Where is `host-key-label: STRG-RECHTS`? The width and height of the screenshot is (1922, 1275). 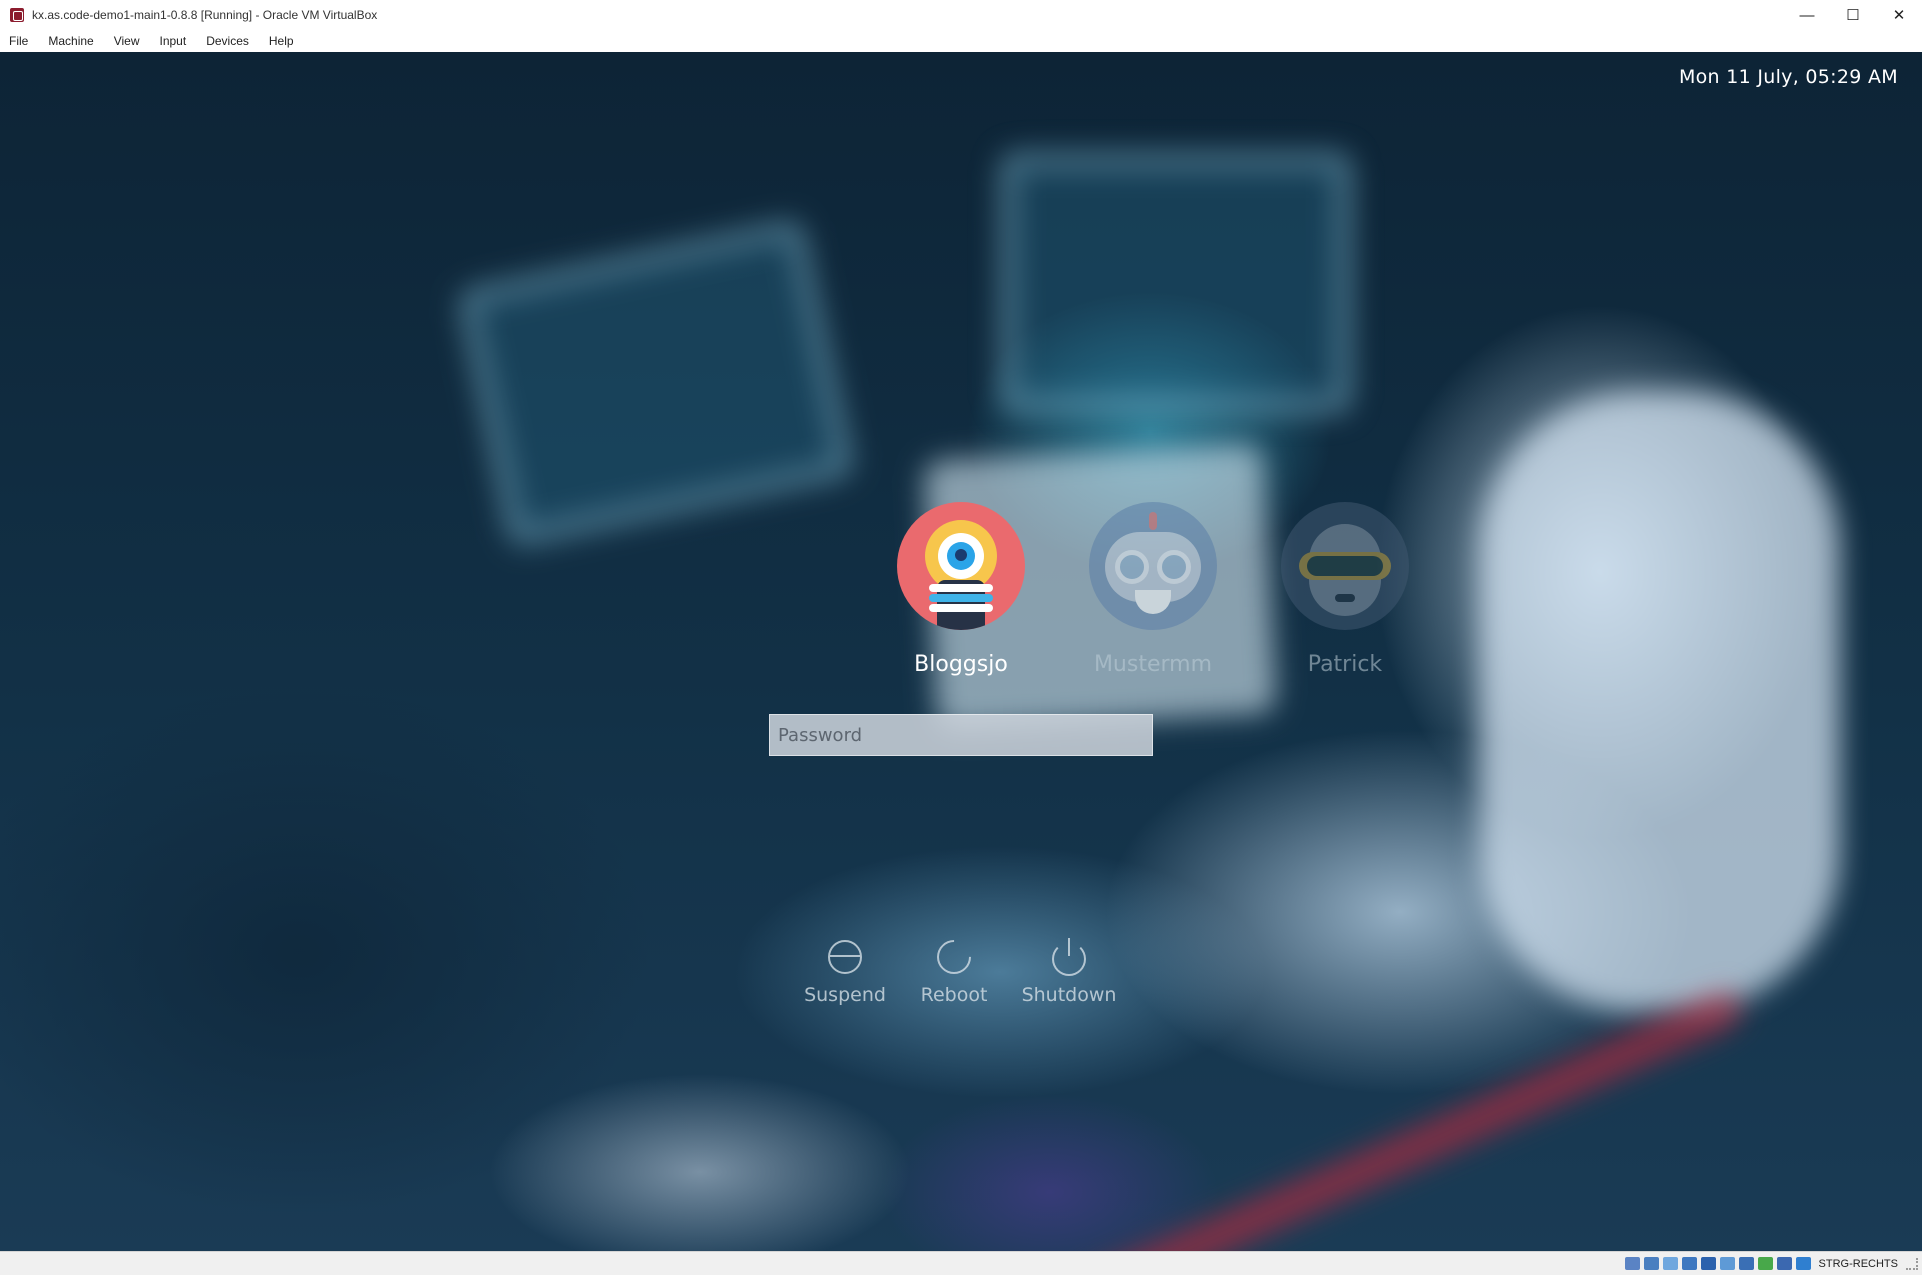 host-key-label: STRG-RECHTS is located at coordinates (1858, 1263).